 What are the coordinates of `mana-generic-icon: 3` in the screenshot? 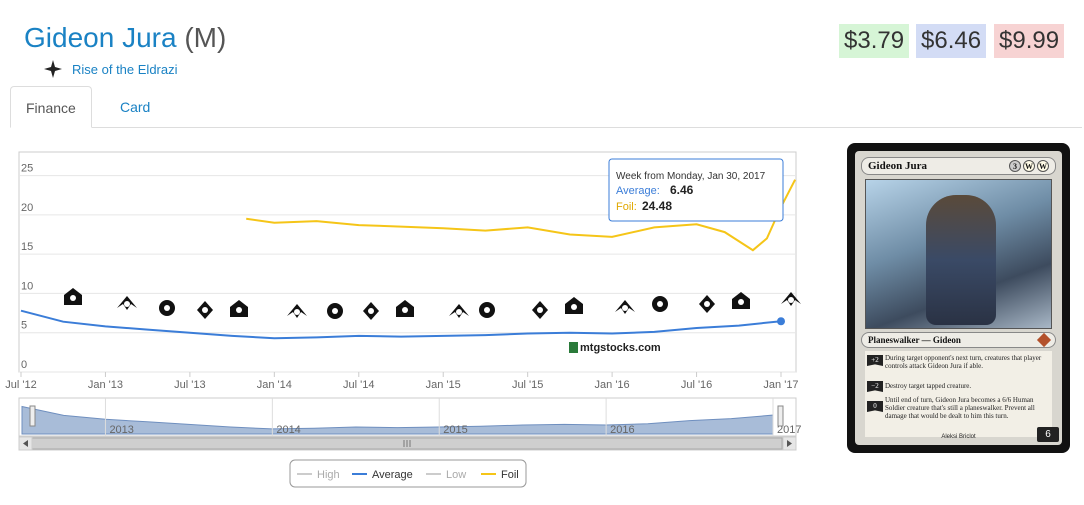 It's located at (1015, 166).